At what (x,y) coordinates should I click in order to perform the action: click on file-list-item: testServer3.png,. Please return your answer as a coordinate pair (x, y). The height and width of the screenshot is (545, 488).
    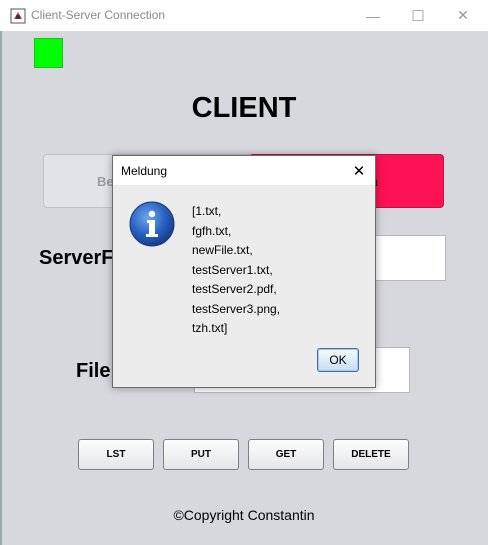
    Looking at the image, I should click on (236, 308).